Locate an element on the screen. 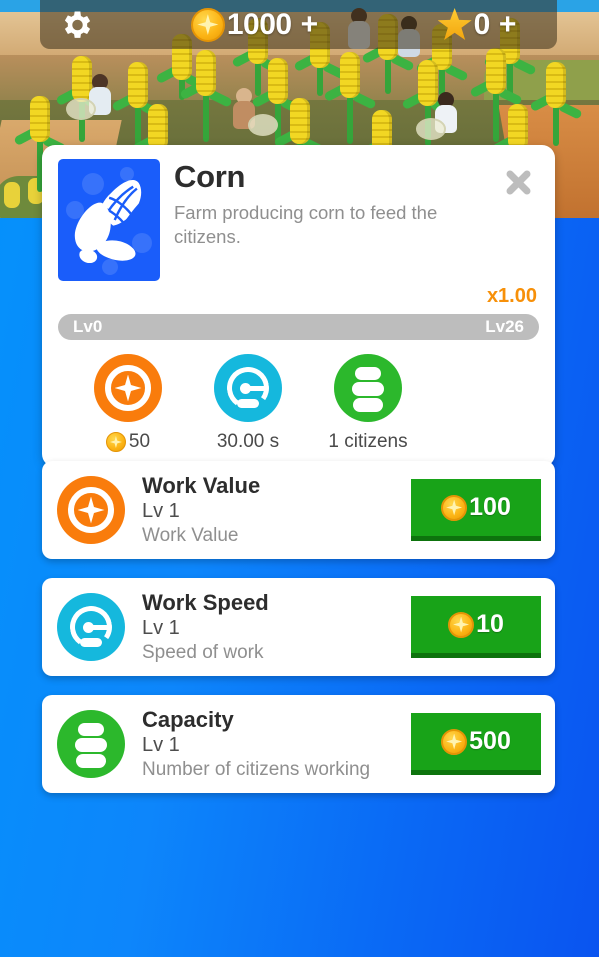 This screenshot has height=957, width=599. page-title: Corn is located at coordinates (210, 176).